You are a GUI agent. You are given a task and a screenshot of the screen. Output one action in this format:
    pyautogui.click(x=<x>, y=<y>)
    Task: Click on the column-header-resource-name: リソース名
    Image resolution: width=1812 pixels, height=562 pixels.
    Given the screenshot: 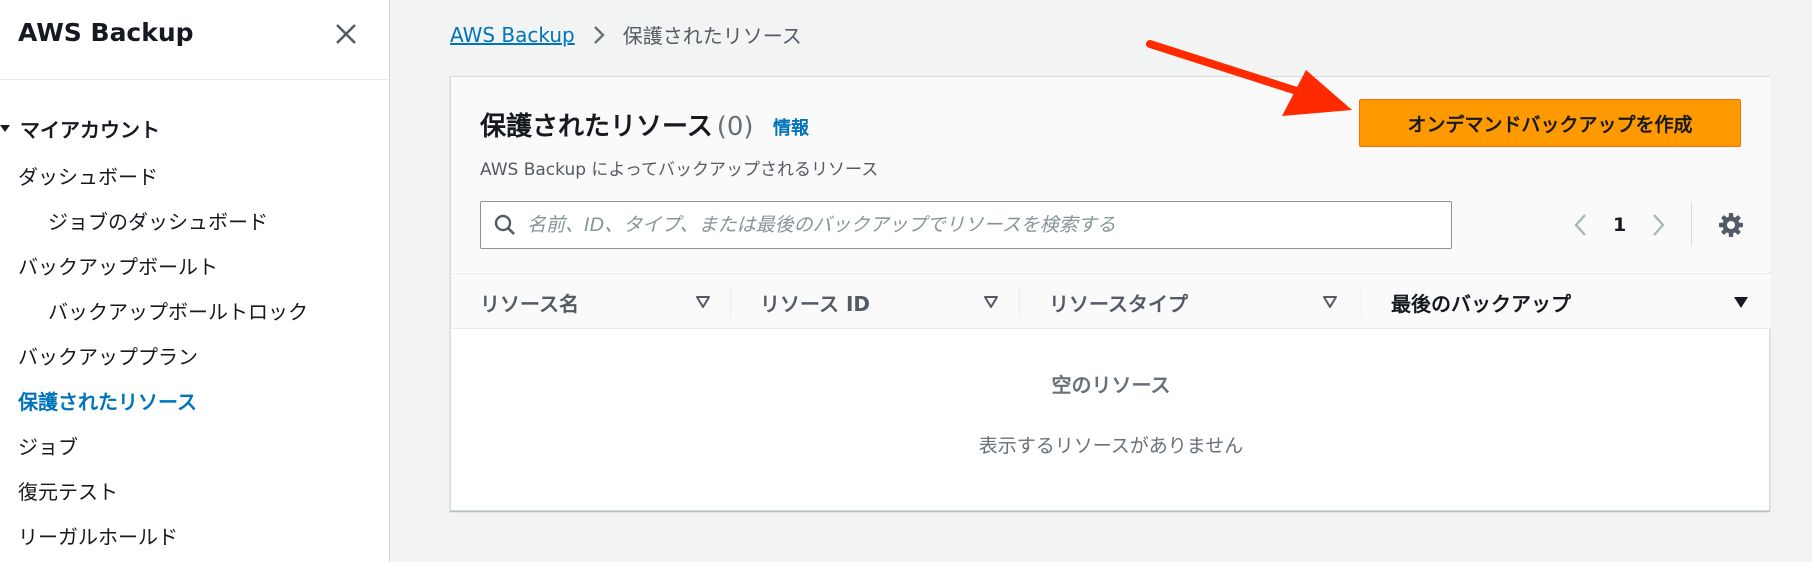 What is the action you would take?
    pyautogui.click(x=605, y=302)
    